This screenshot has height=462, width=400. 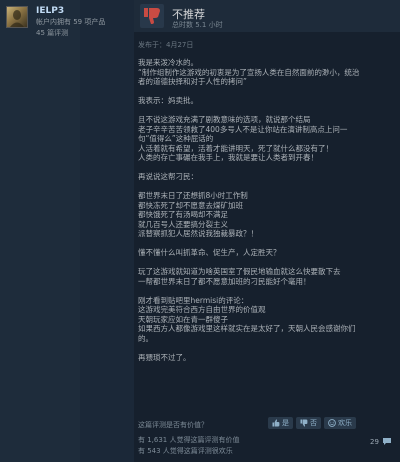 What do you see at coordinates (276, 423) in the screenshot?
I see `thumbs-up-icon` at bounding box center [276, 423].